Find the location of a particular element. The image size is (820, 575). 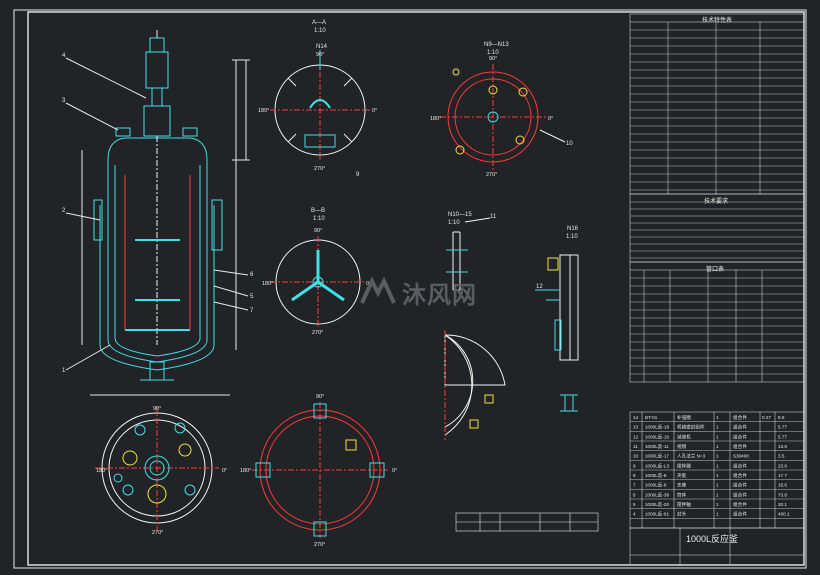

parts-list-cell: 8 is located at coordinates (634, 475).